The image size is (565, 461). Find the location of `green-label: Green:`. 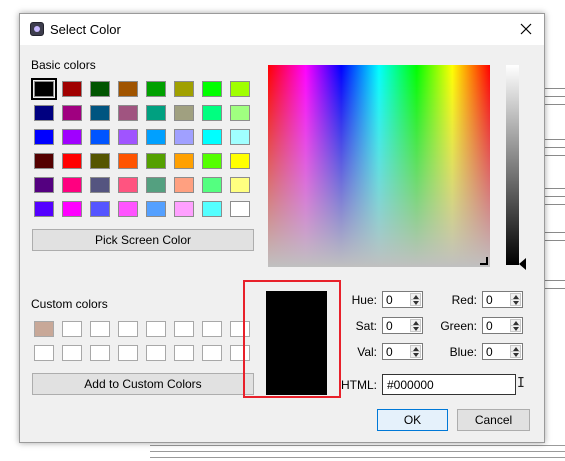

green-label: Green: is located at coordinates (458, 326).